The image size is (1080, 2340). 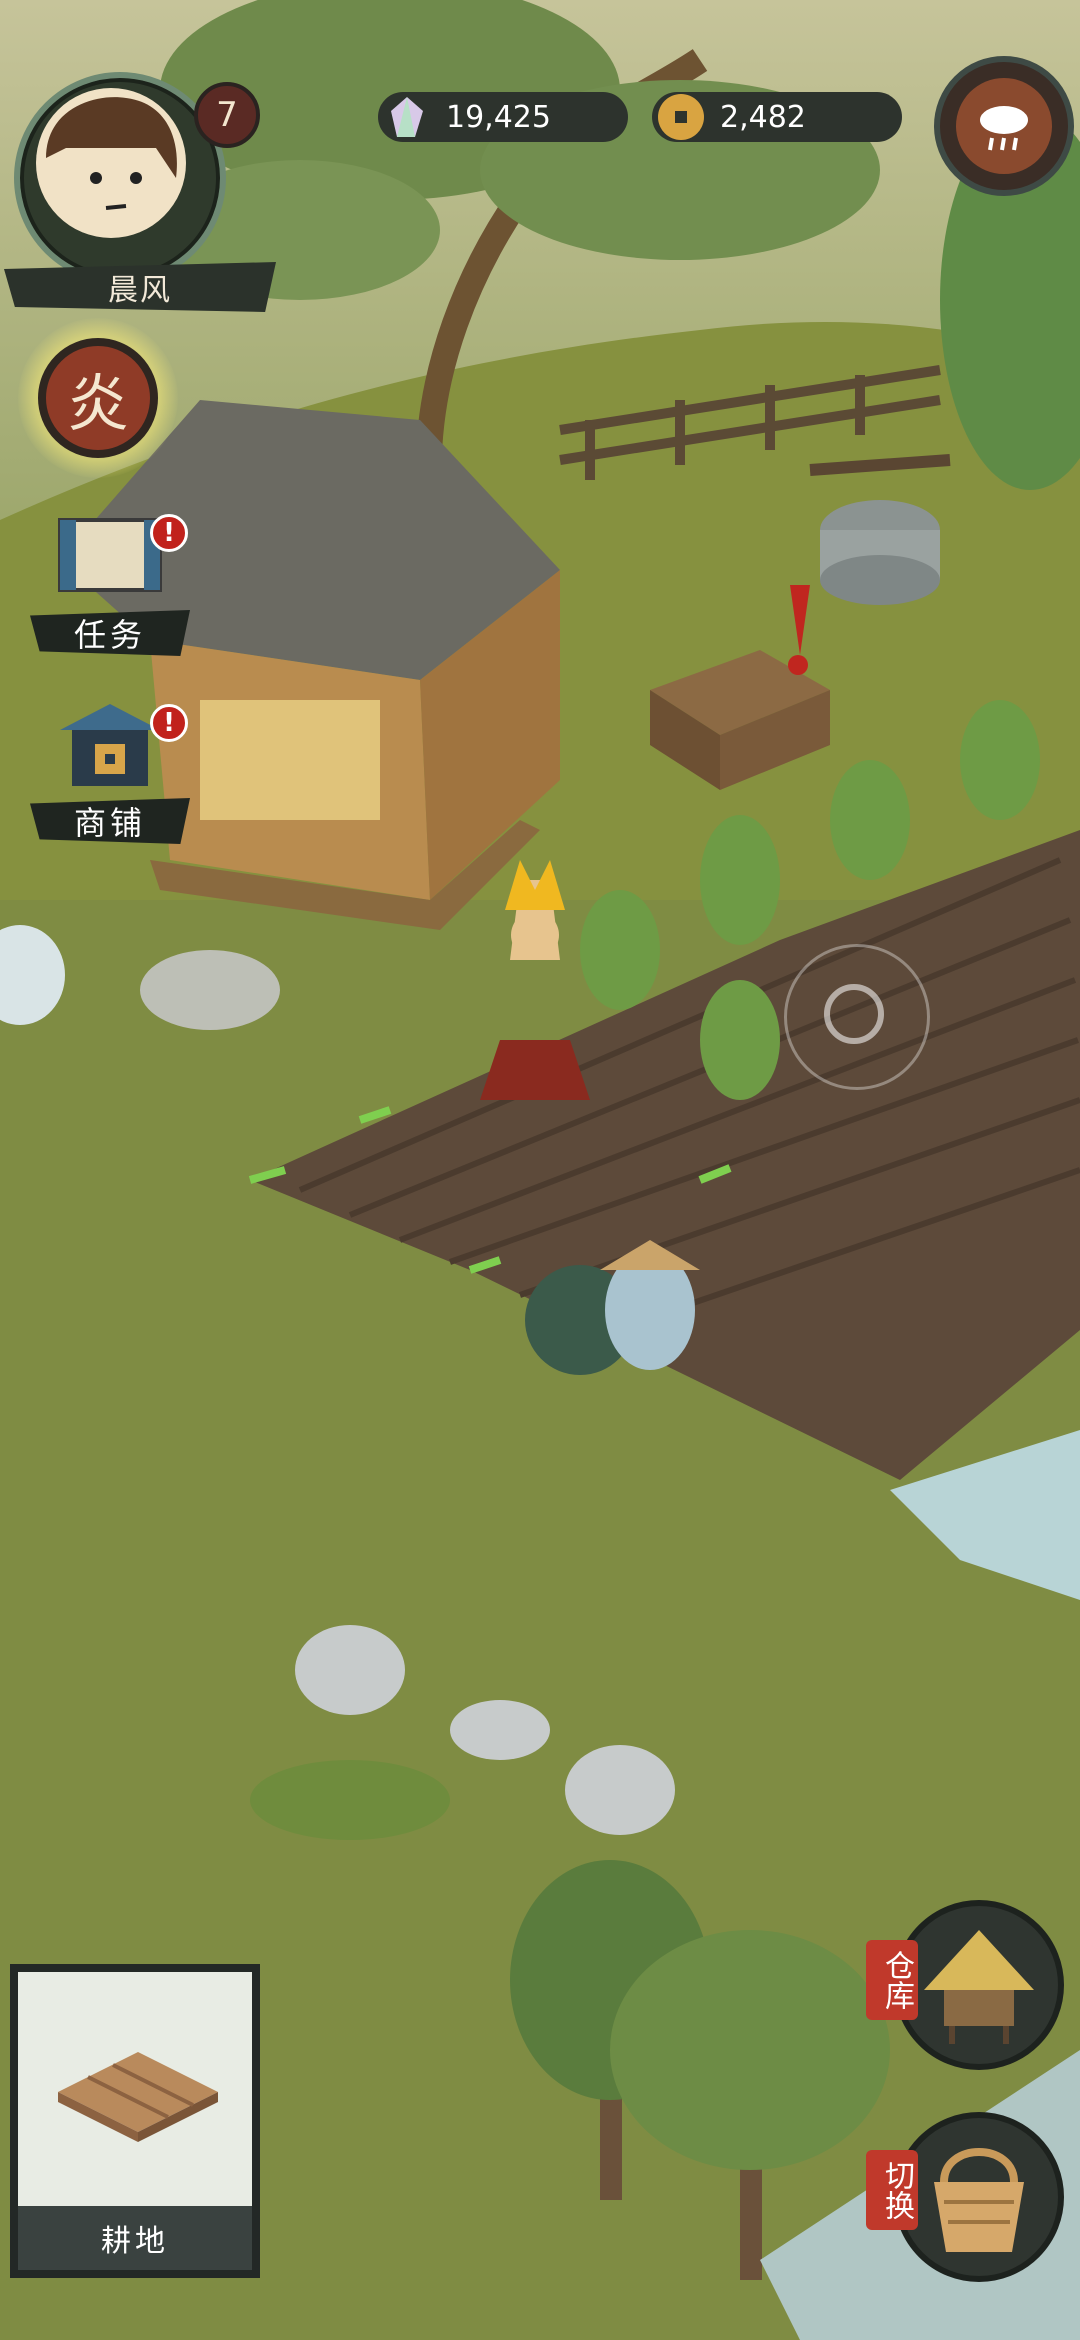 I want to click on hut-icon, so click(x=979, y=1987).